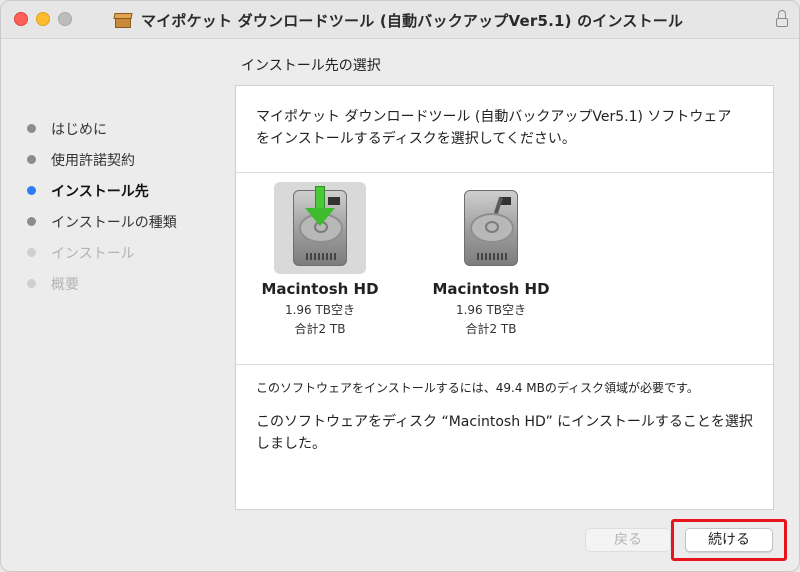 This screenshot has width=800, height=572. What do you see at coordinates (93, 253) in the screenshot?
I see `step-label: インストール` at bounding box center [93, 253].